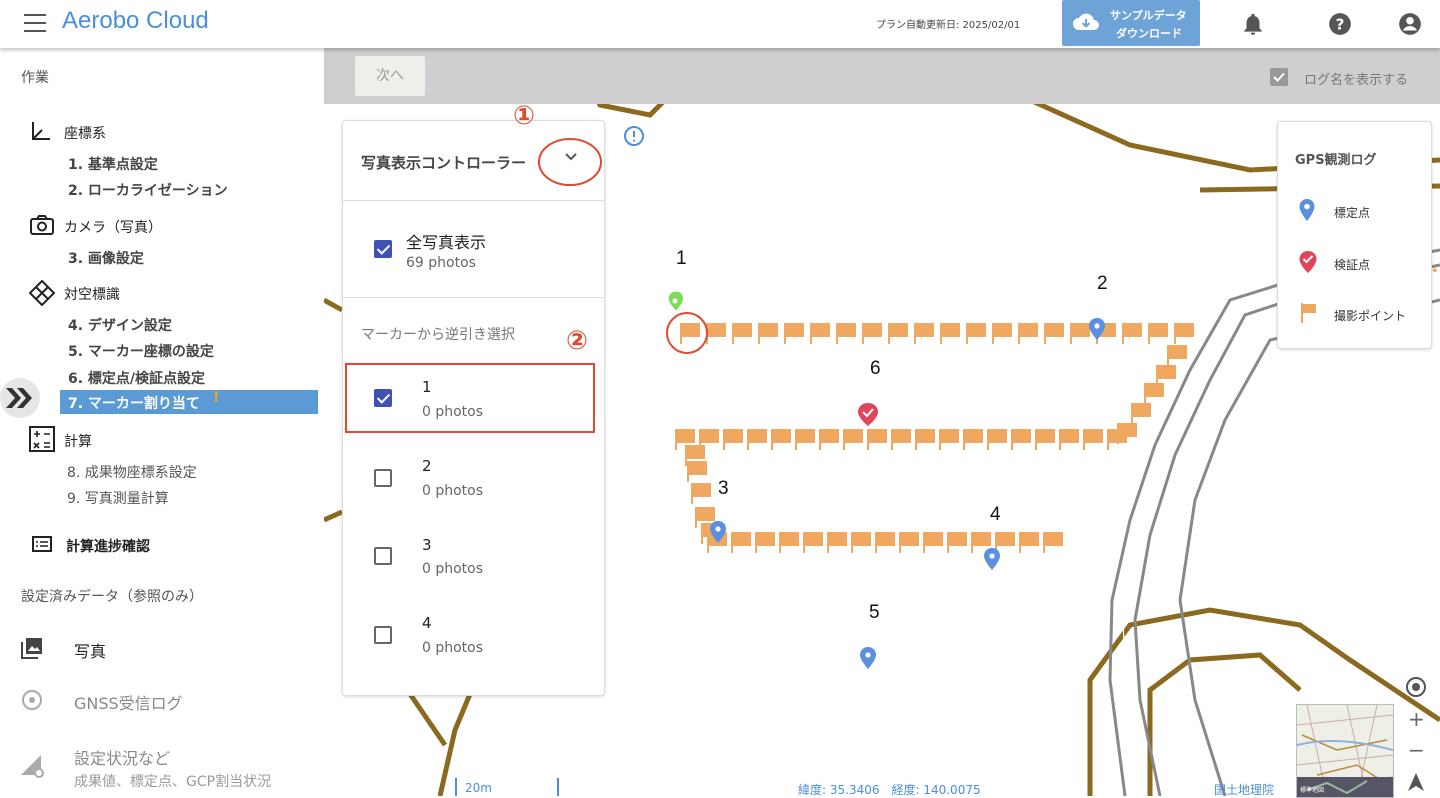 The image size is (1440, 798). What do you see at coordinates (1253, 24) in the screenshot?
I see `bell-icon` at bounding box center [1253, 24].